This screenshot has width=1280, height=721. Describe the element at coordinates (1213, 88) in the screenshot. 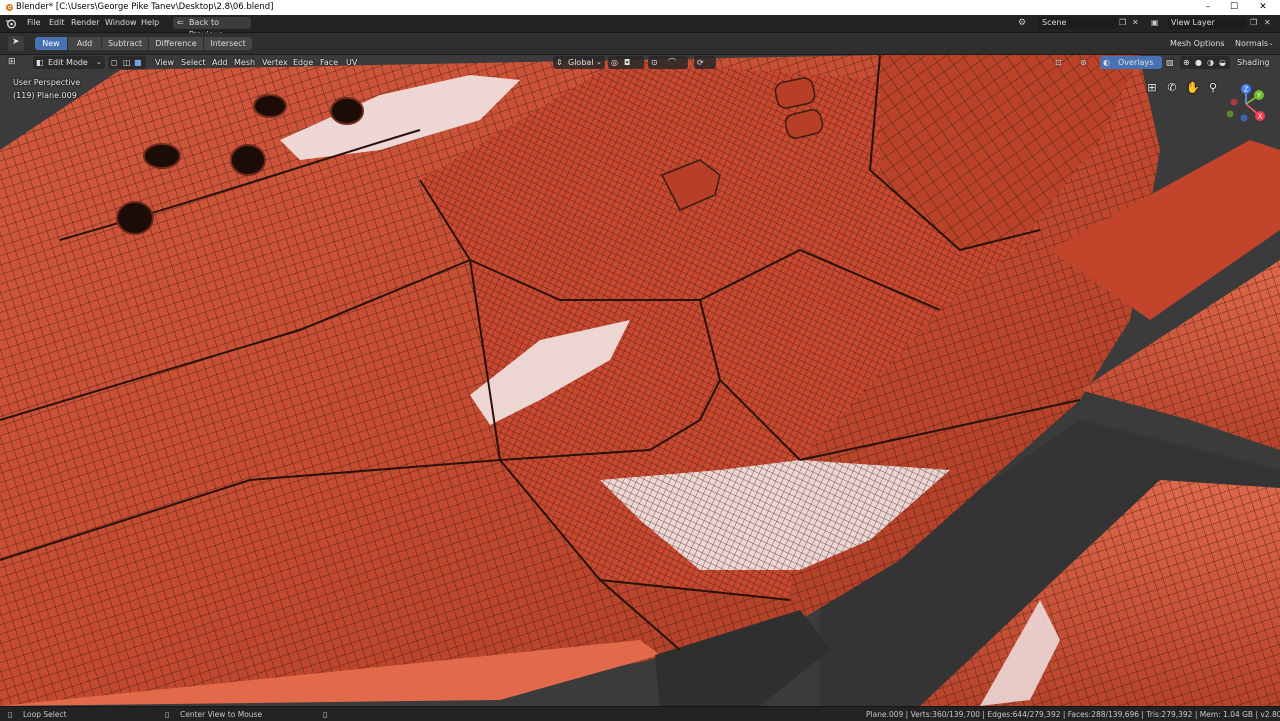

I see `zoom-icon: ⚲` at that location.